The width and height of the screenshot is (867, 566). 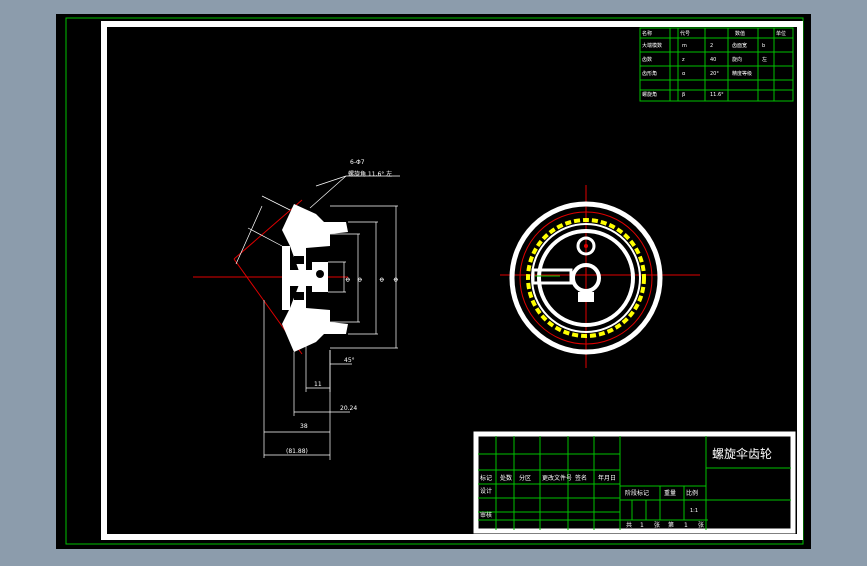 I want to click on param-r1-c1: z, so click(x=683, y=60).